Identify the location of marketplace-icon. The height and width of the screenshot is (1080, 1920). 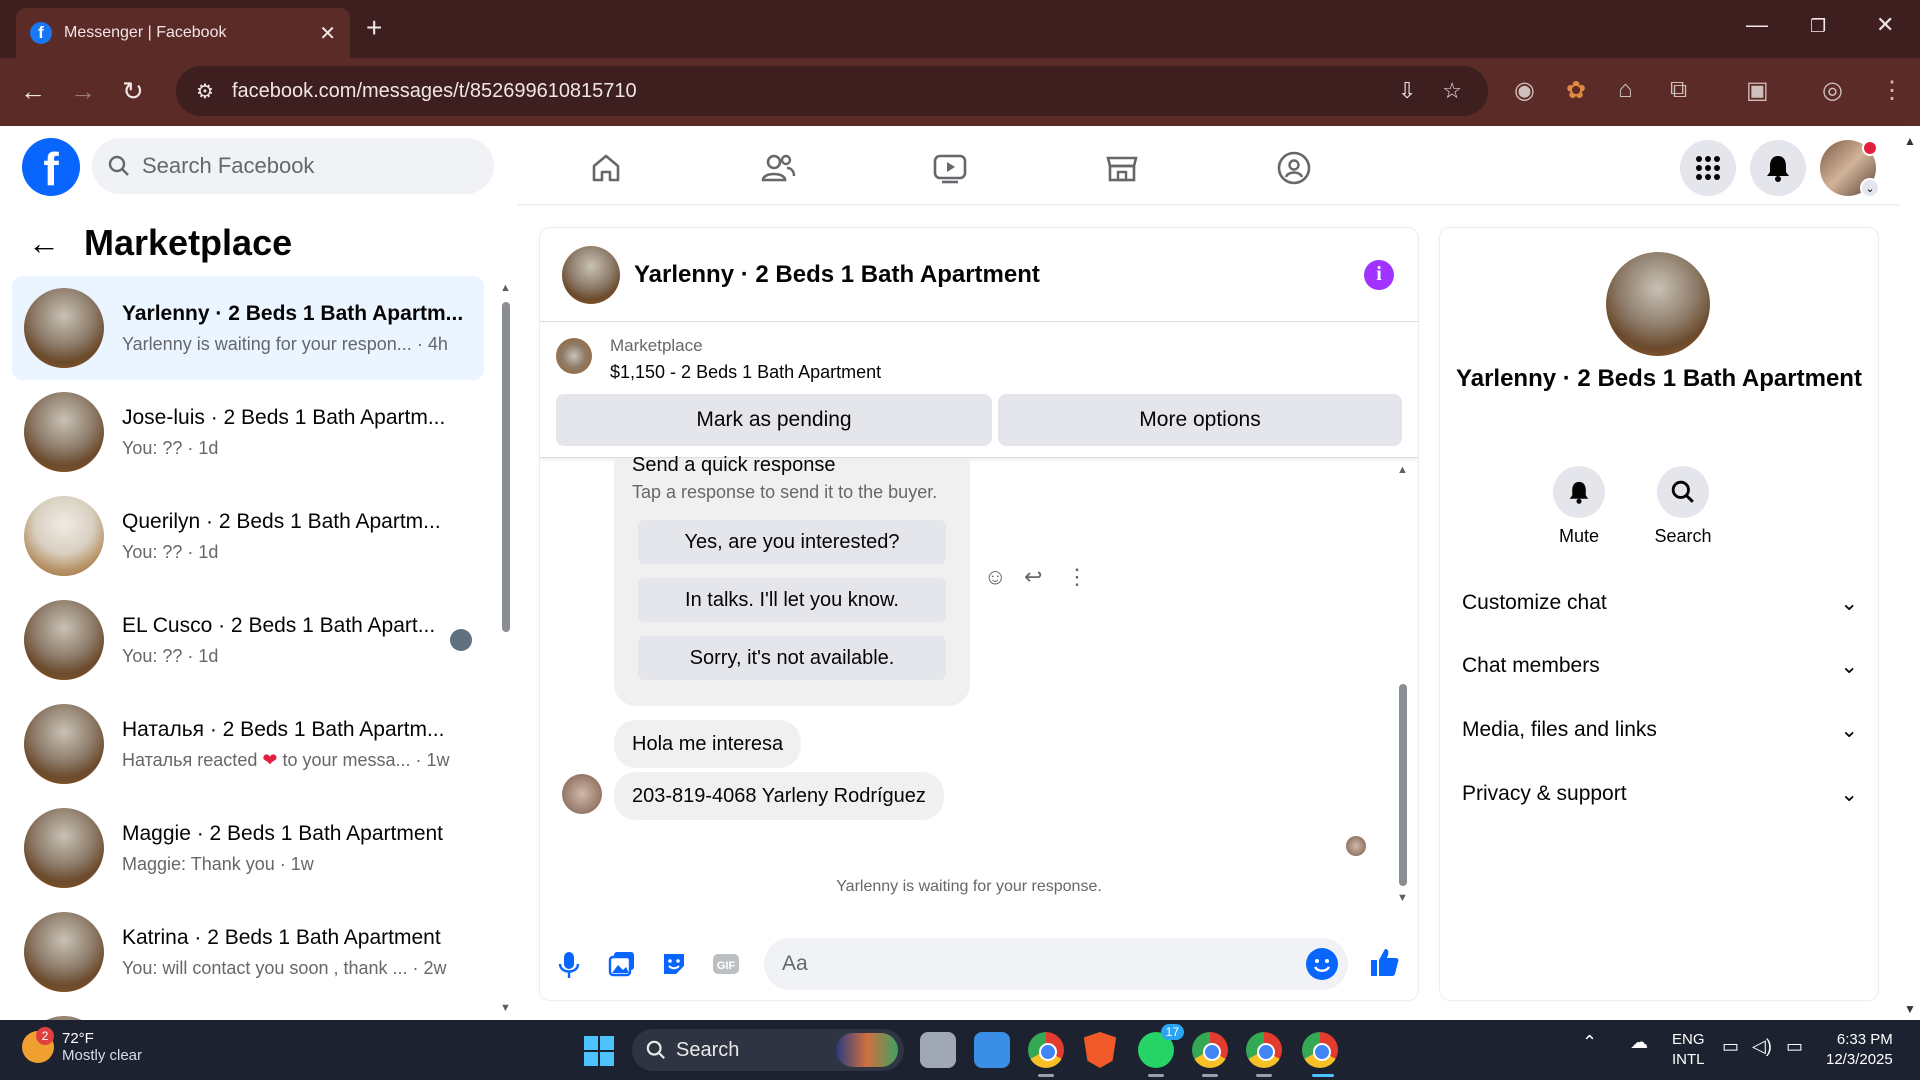
(1122, 168).